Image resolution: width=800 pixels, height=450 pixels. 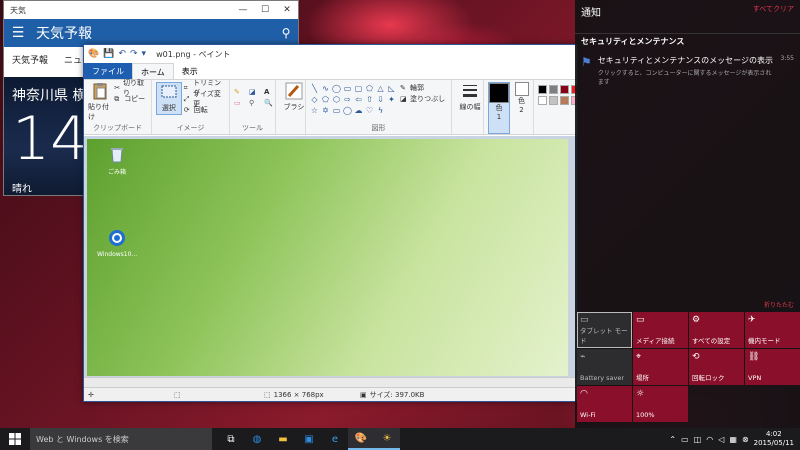 What do you see at coordinates (752, 320) in the screenshot?
I see `airplane-icon: ✈` at bounding box center [752, 320].